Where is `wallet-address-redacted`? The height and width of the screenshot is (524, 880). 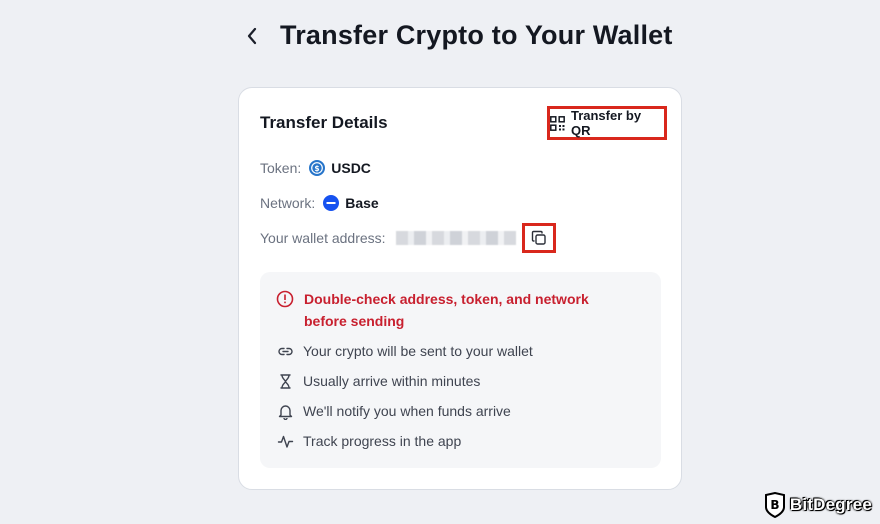 wallet-address-redacted is located at coordinates (455, 238).